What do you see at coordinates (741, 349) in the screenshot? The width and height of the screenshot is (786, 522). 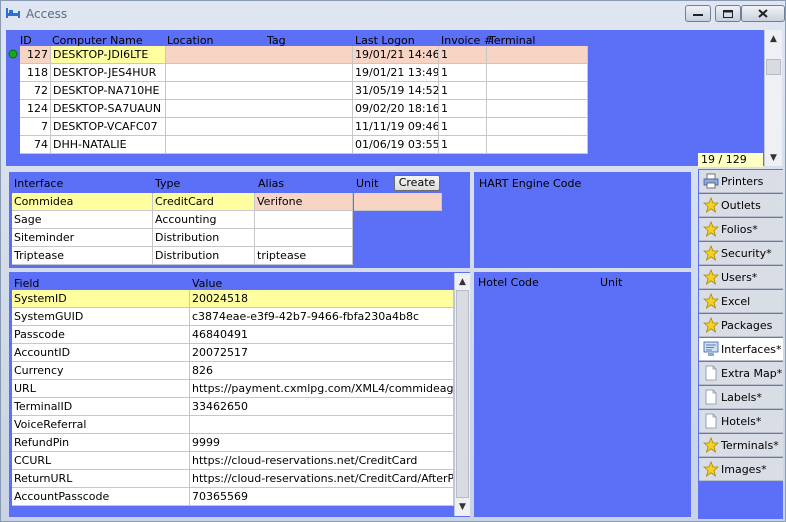 I see `sidebar-item-interfaces: Interfaces*` at bounding box center [741, 349].